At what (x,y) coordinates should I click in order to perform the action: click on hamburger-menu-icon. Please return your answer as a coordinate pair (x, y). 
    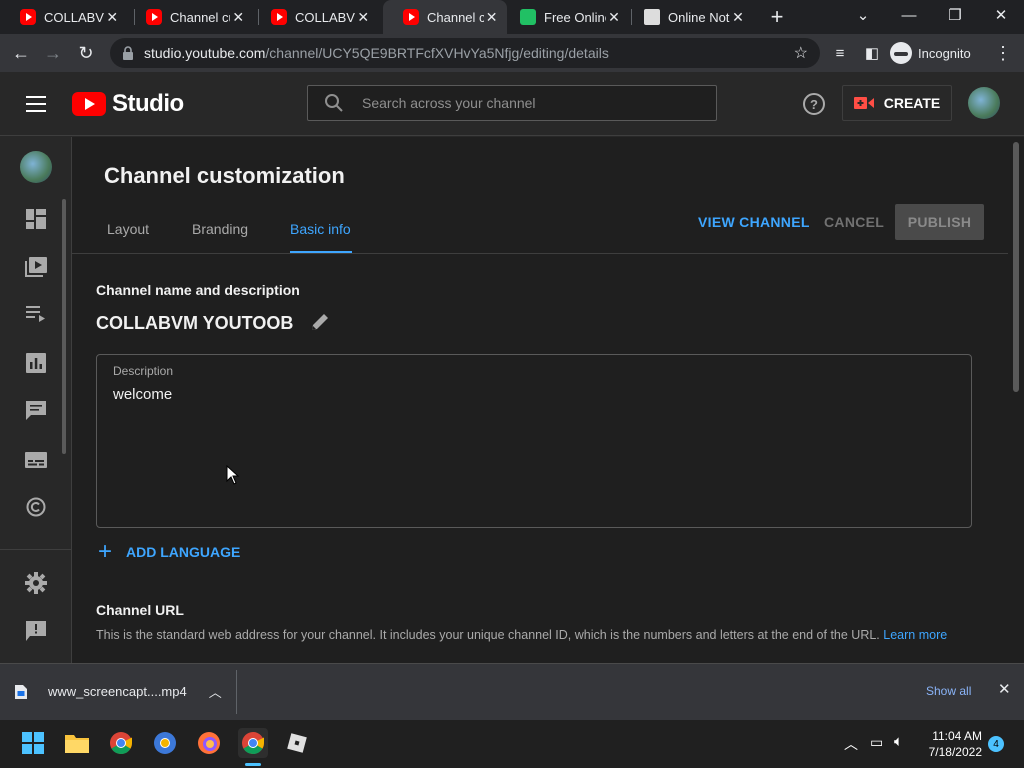
    Looking at the image, I should click on (36, 104).